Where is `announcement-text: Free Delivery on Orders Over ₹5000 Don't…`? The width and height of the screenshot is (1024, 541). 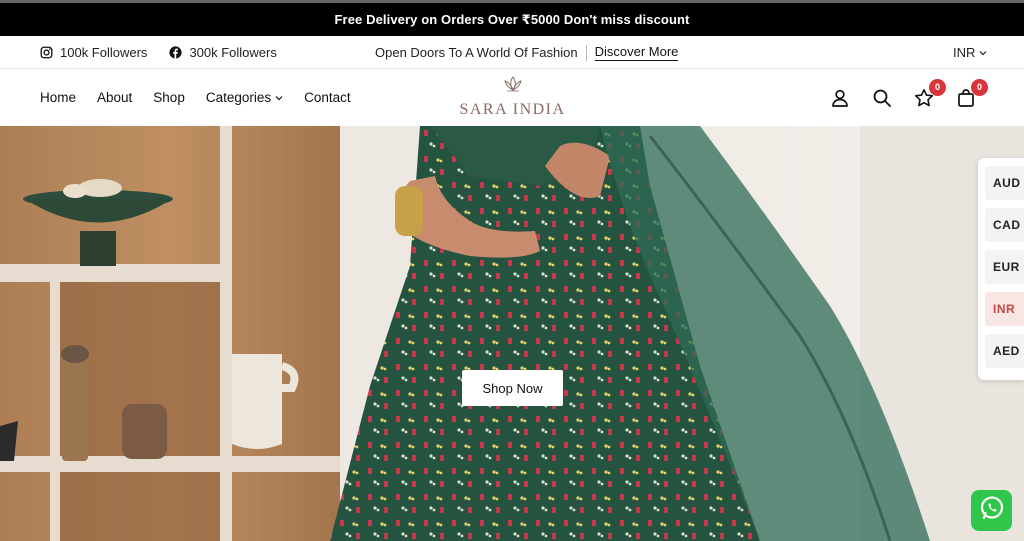 announcement-text: Free Delivery on Orders Over ₹5000 Don't… is located at coordinates (512, 19).